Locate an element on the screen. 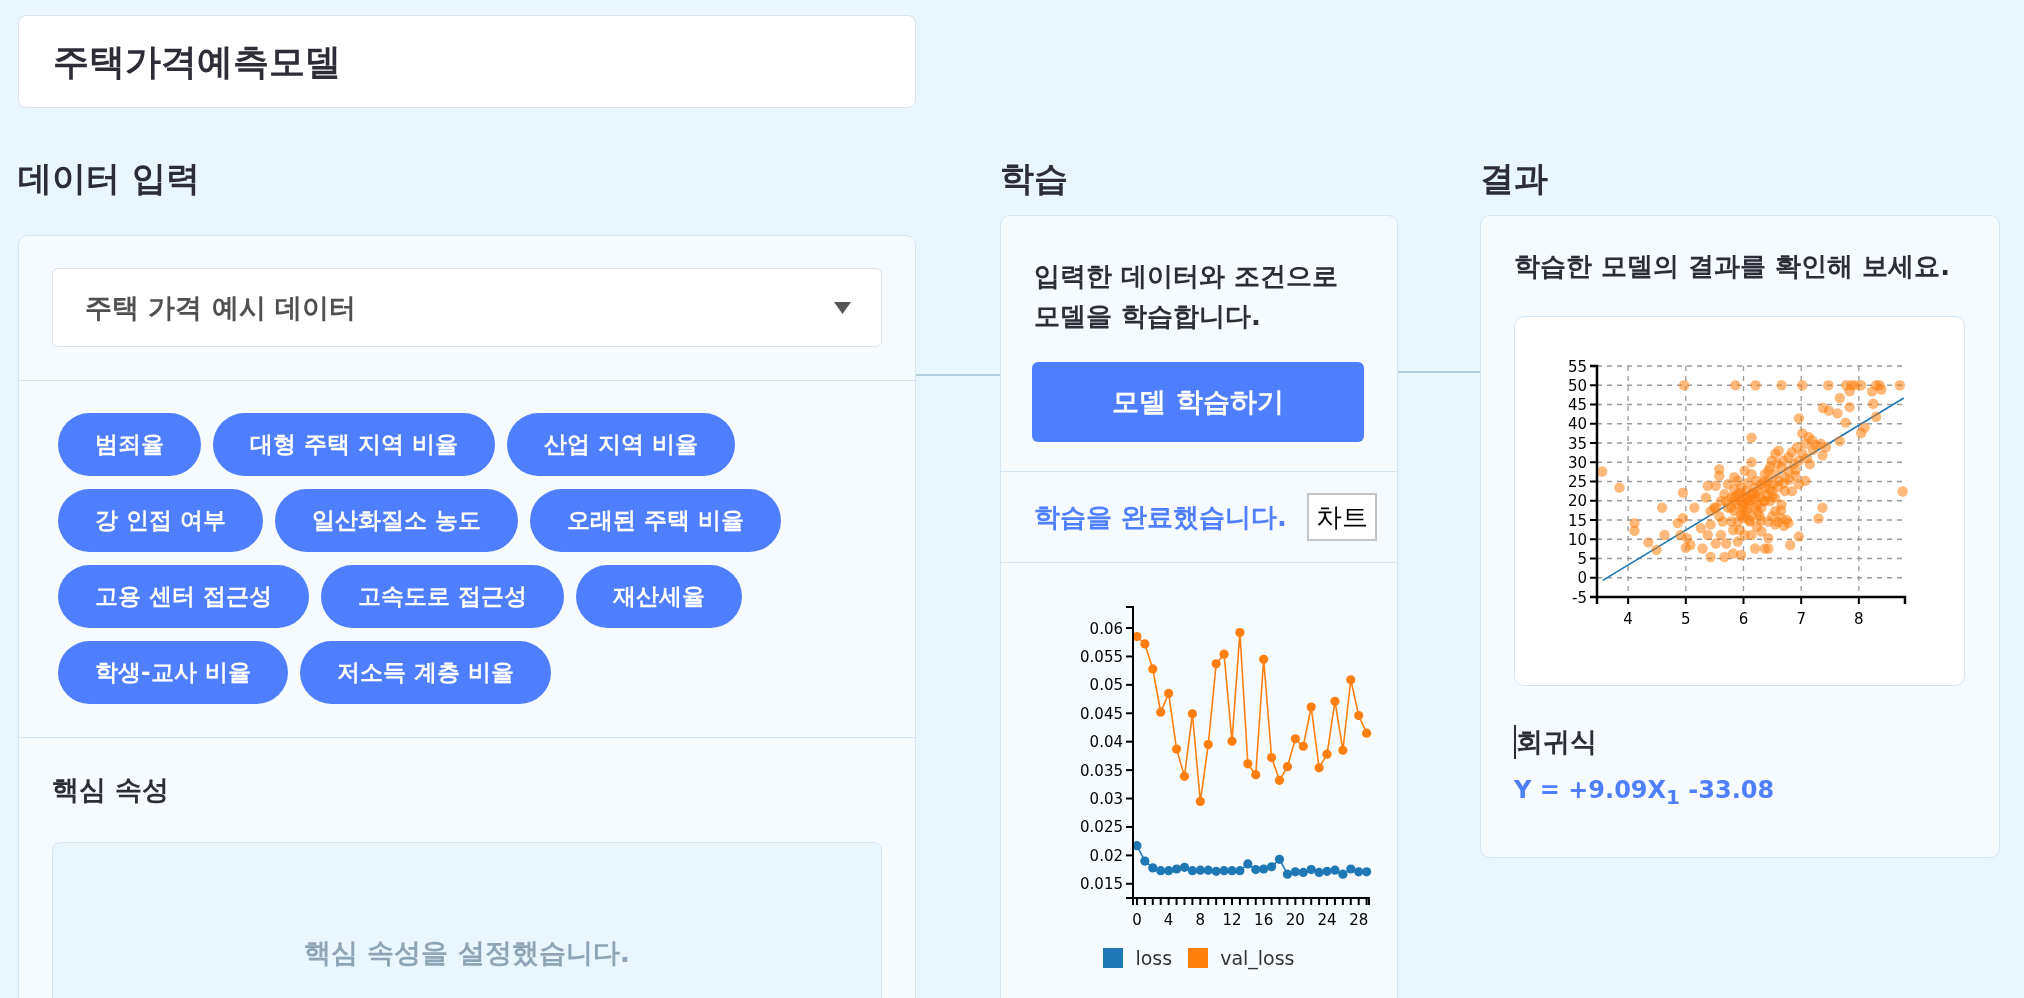 The image size is (2024, 998). y-tick-label: 15 is located at coordinates (1577, 520).